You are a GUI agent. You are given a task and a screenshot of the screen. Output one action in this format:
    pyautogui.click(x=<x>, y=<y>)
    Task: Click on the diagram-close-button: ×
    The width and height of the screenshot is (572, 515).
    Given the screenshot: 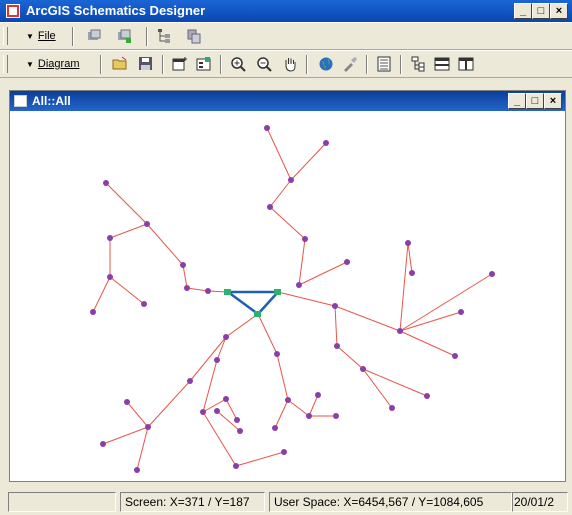 What is the action you would take?
    pyautogui.click(x=553, y=101)
    